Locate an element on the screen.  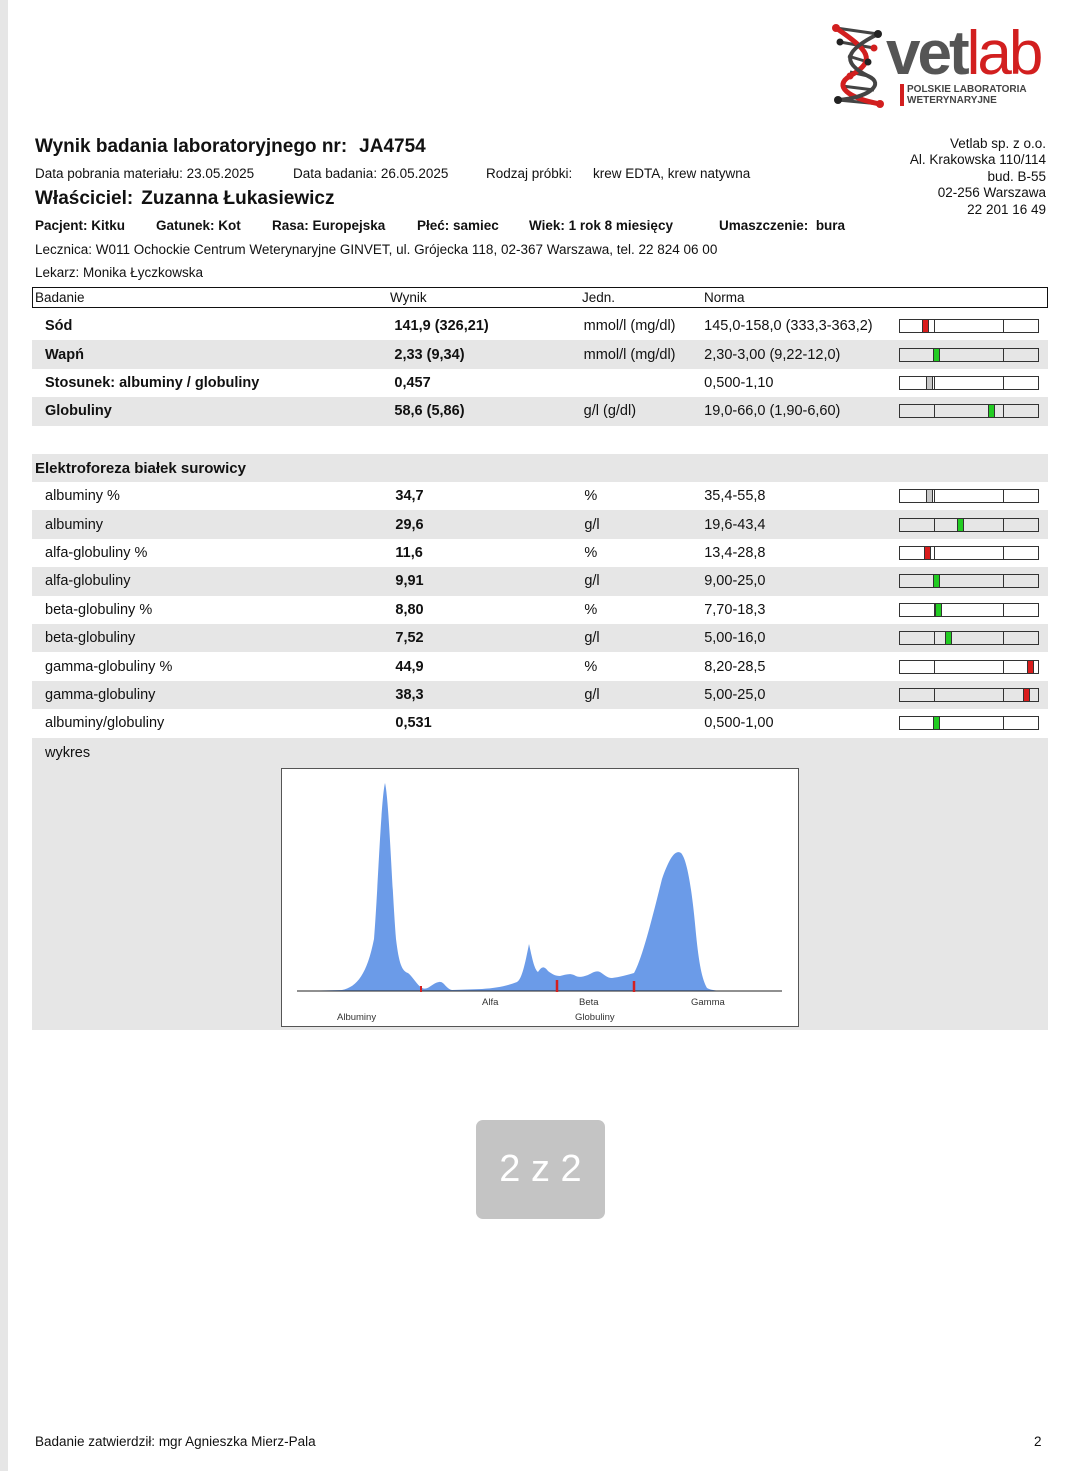
result-row: albuminy/globuliny 0,531 0,500-1,00 is located at coordinates (540, 723).